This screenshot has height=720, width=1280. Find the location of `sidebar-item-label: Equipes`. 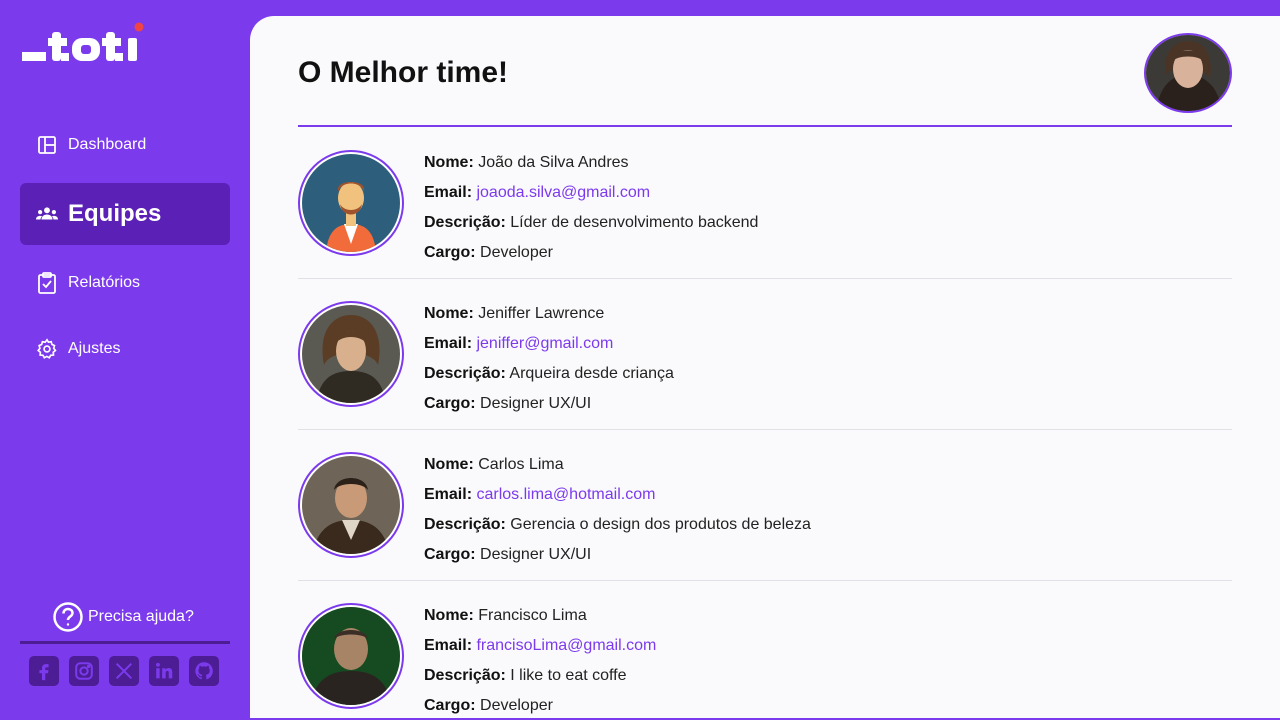

sidebar-item-label: Equipes is located at coordinates (115, 213).